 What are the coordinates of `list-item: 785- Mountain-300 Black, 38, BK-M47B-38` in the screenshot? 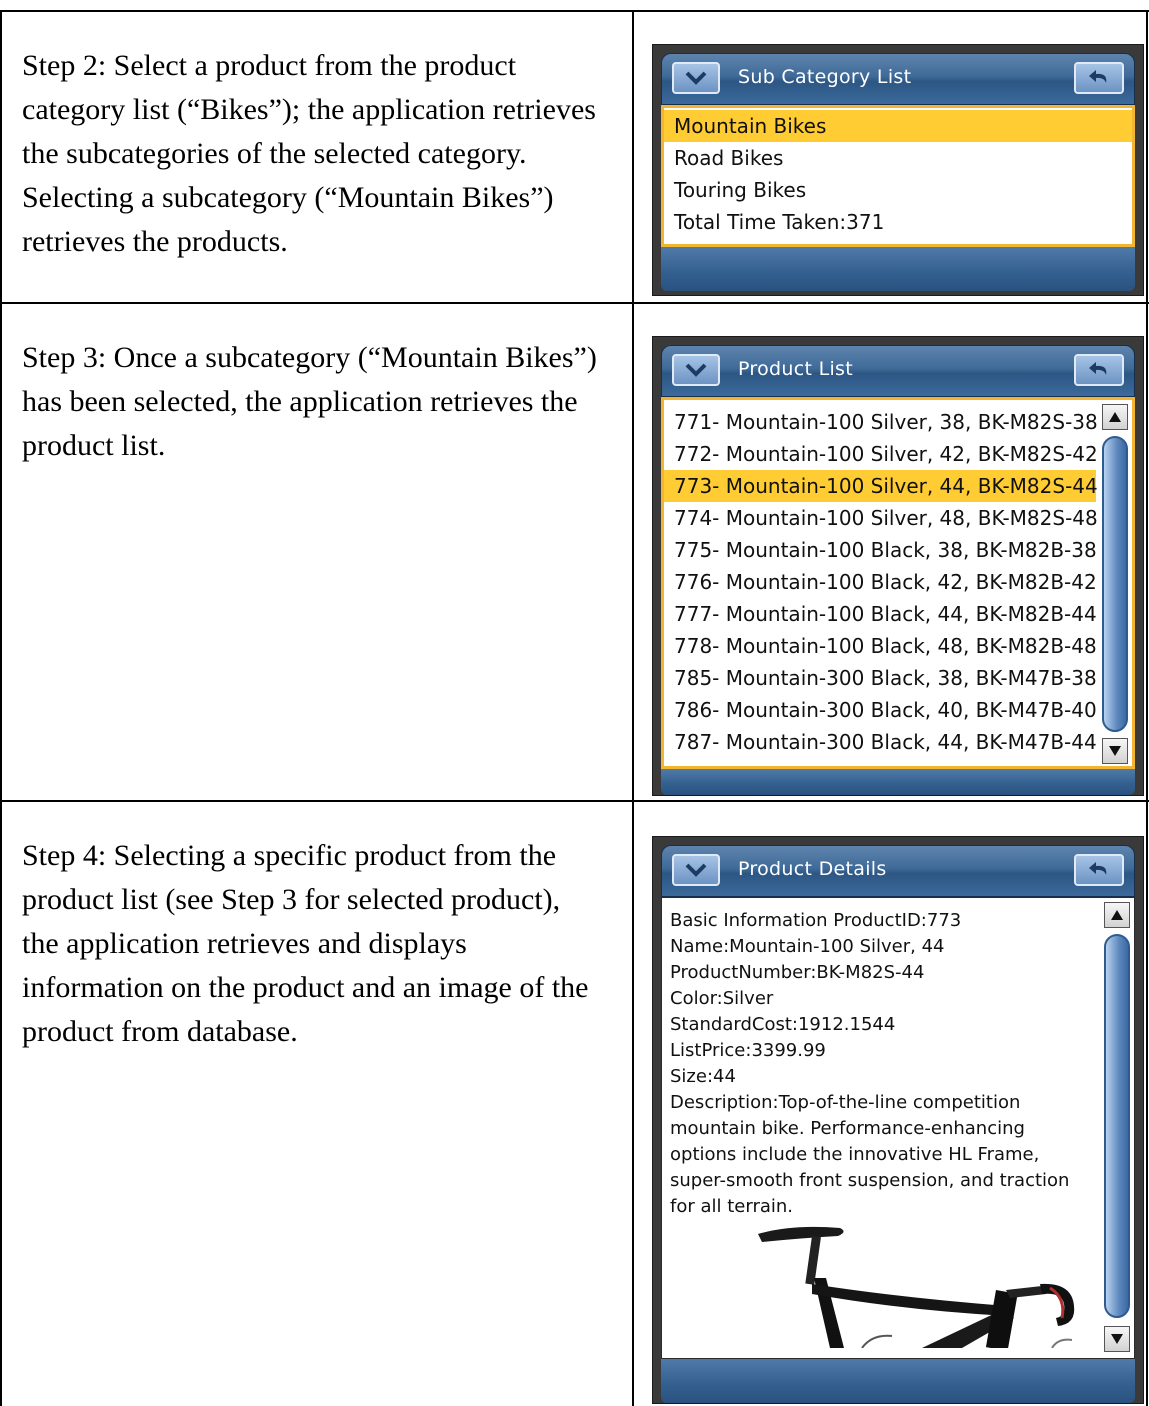 It's located at (880, 678).